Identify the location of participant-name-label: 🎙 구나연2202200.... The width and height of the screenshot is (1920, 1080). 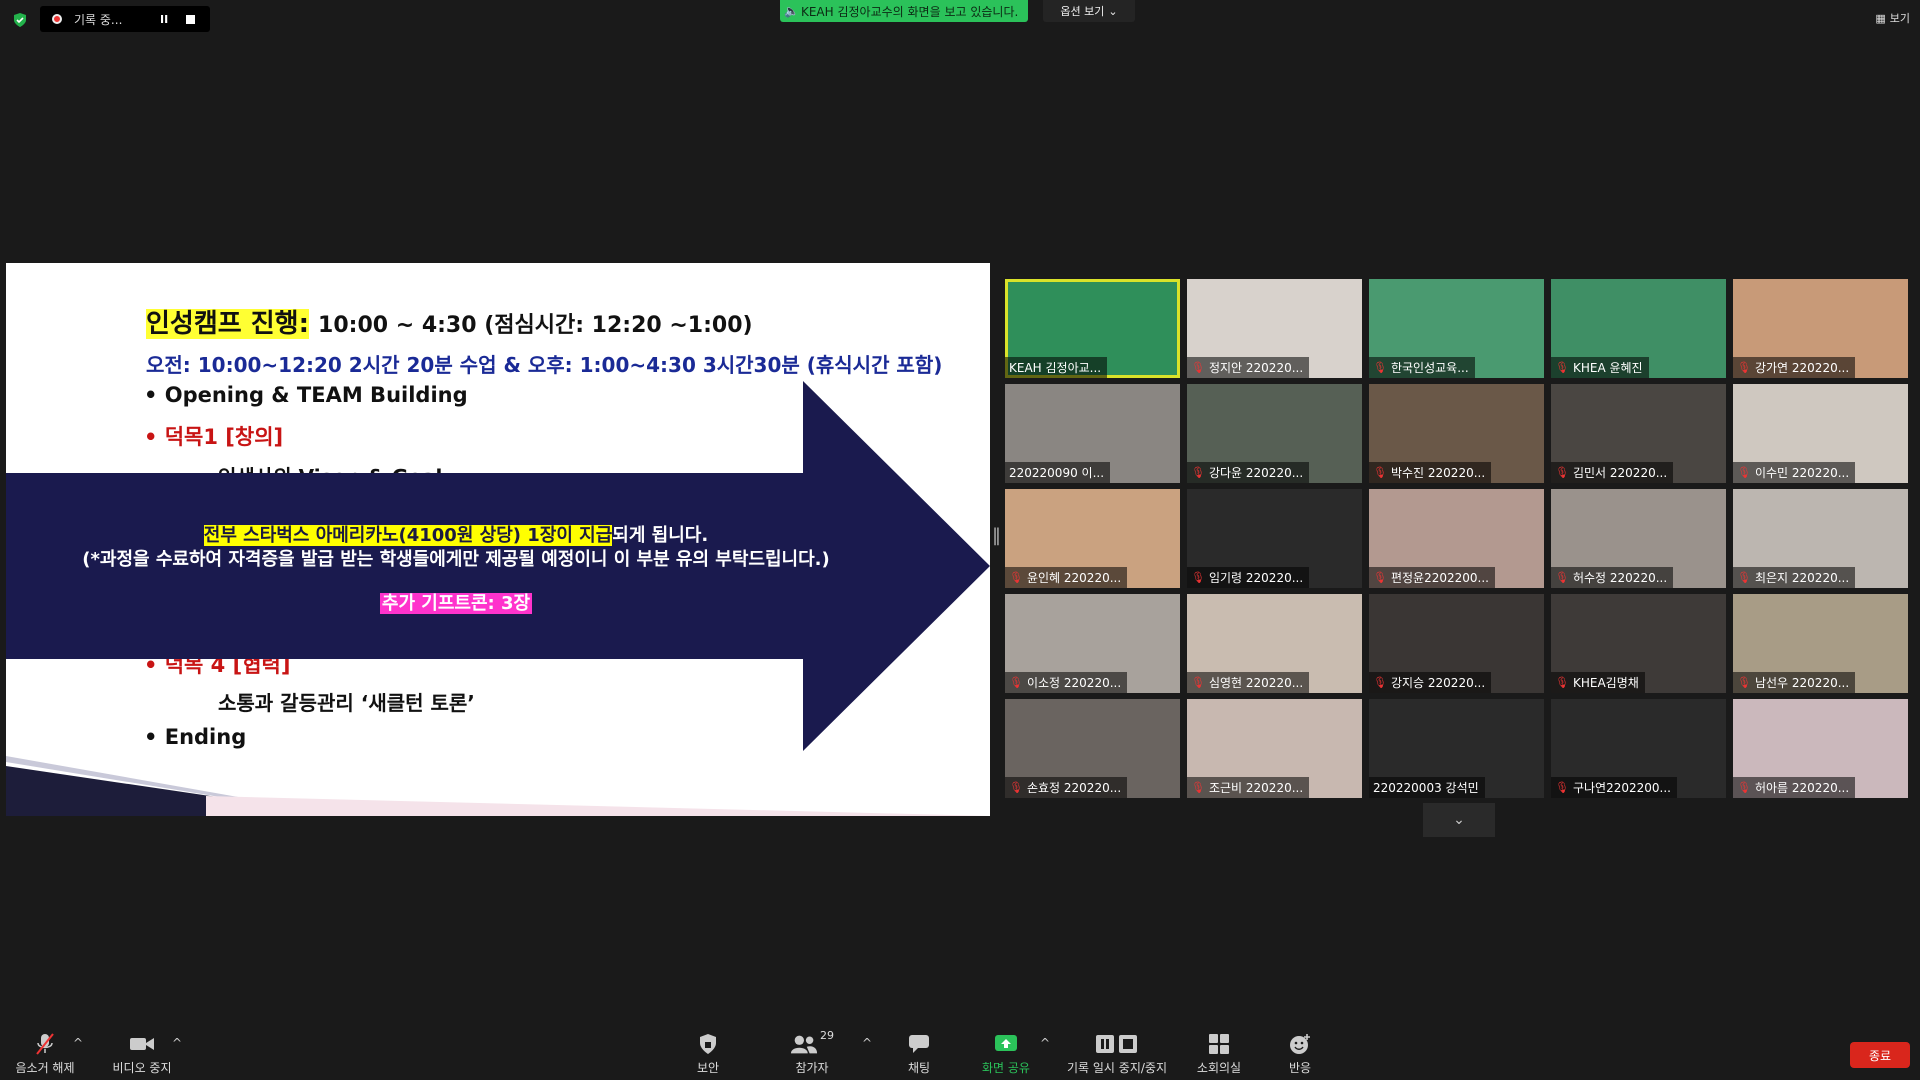
(1614, 787).